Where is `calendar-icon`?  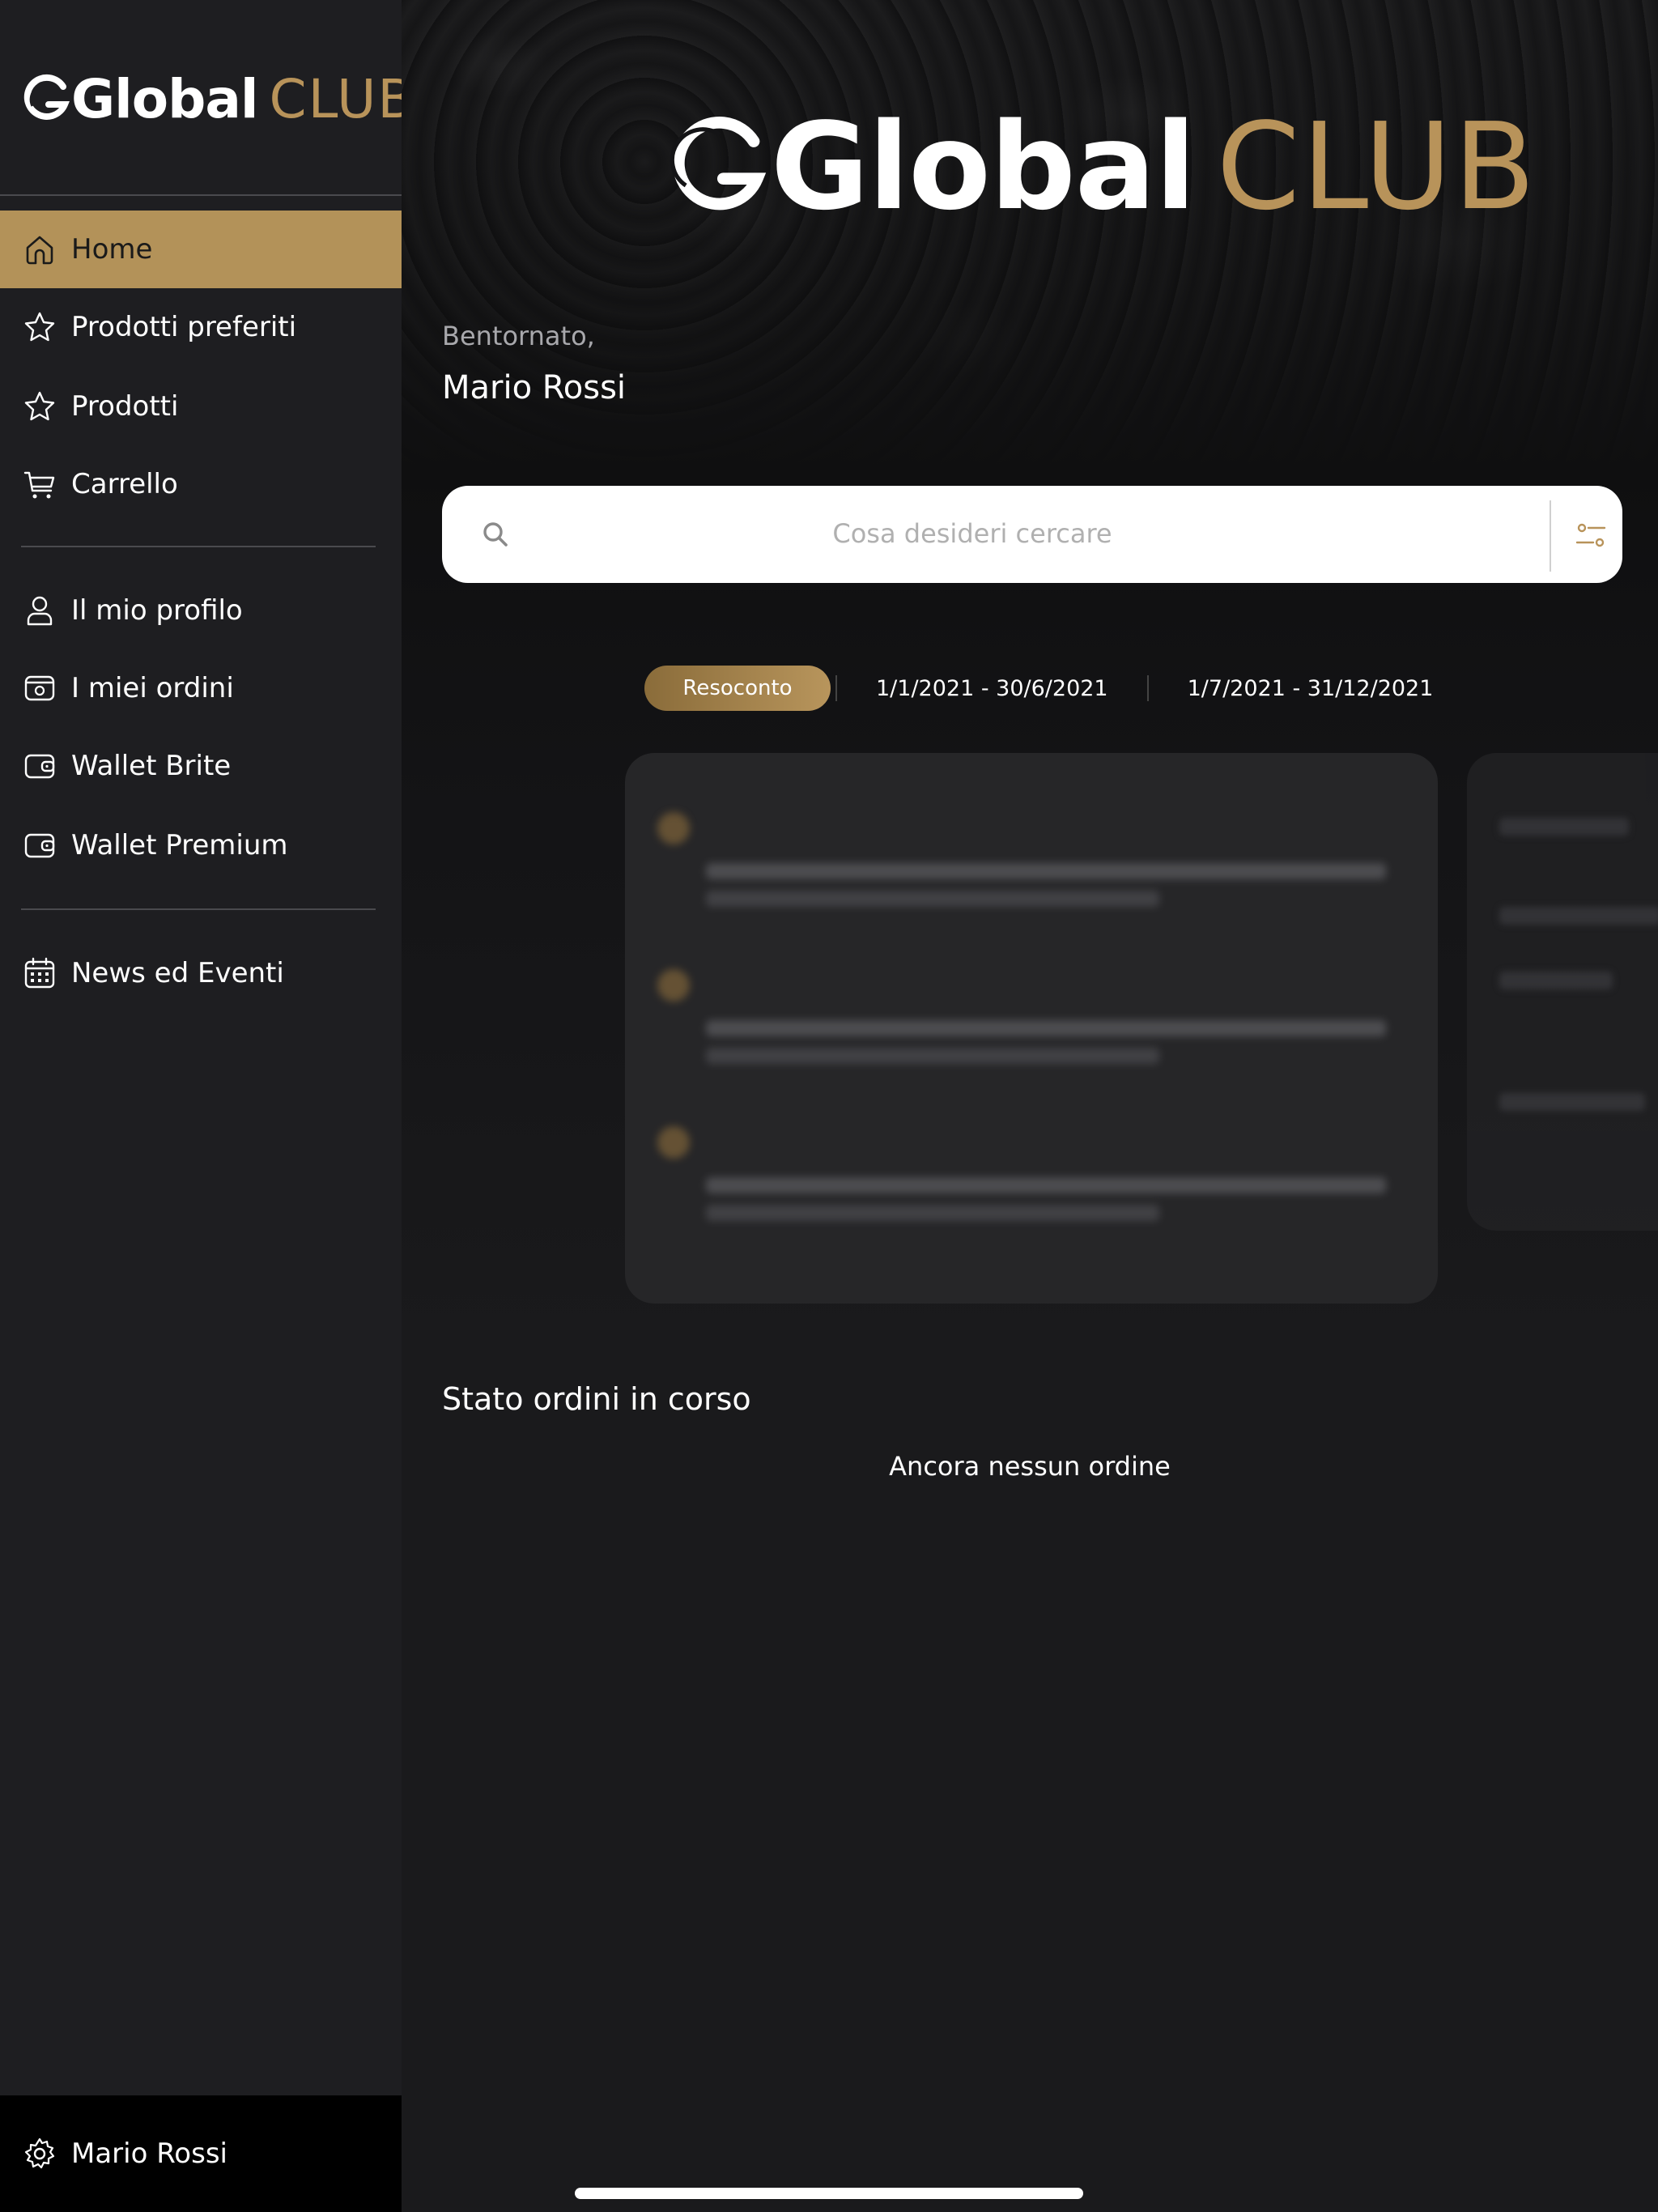 calendar-icon is located at coordinates (39, 974).